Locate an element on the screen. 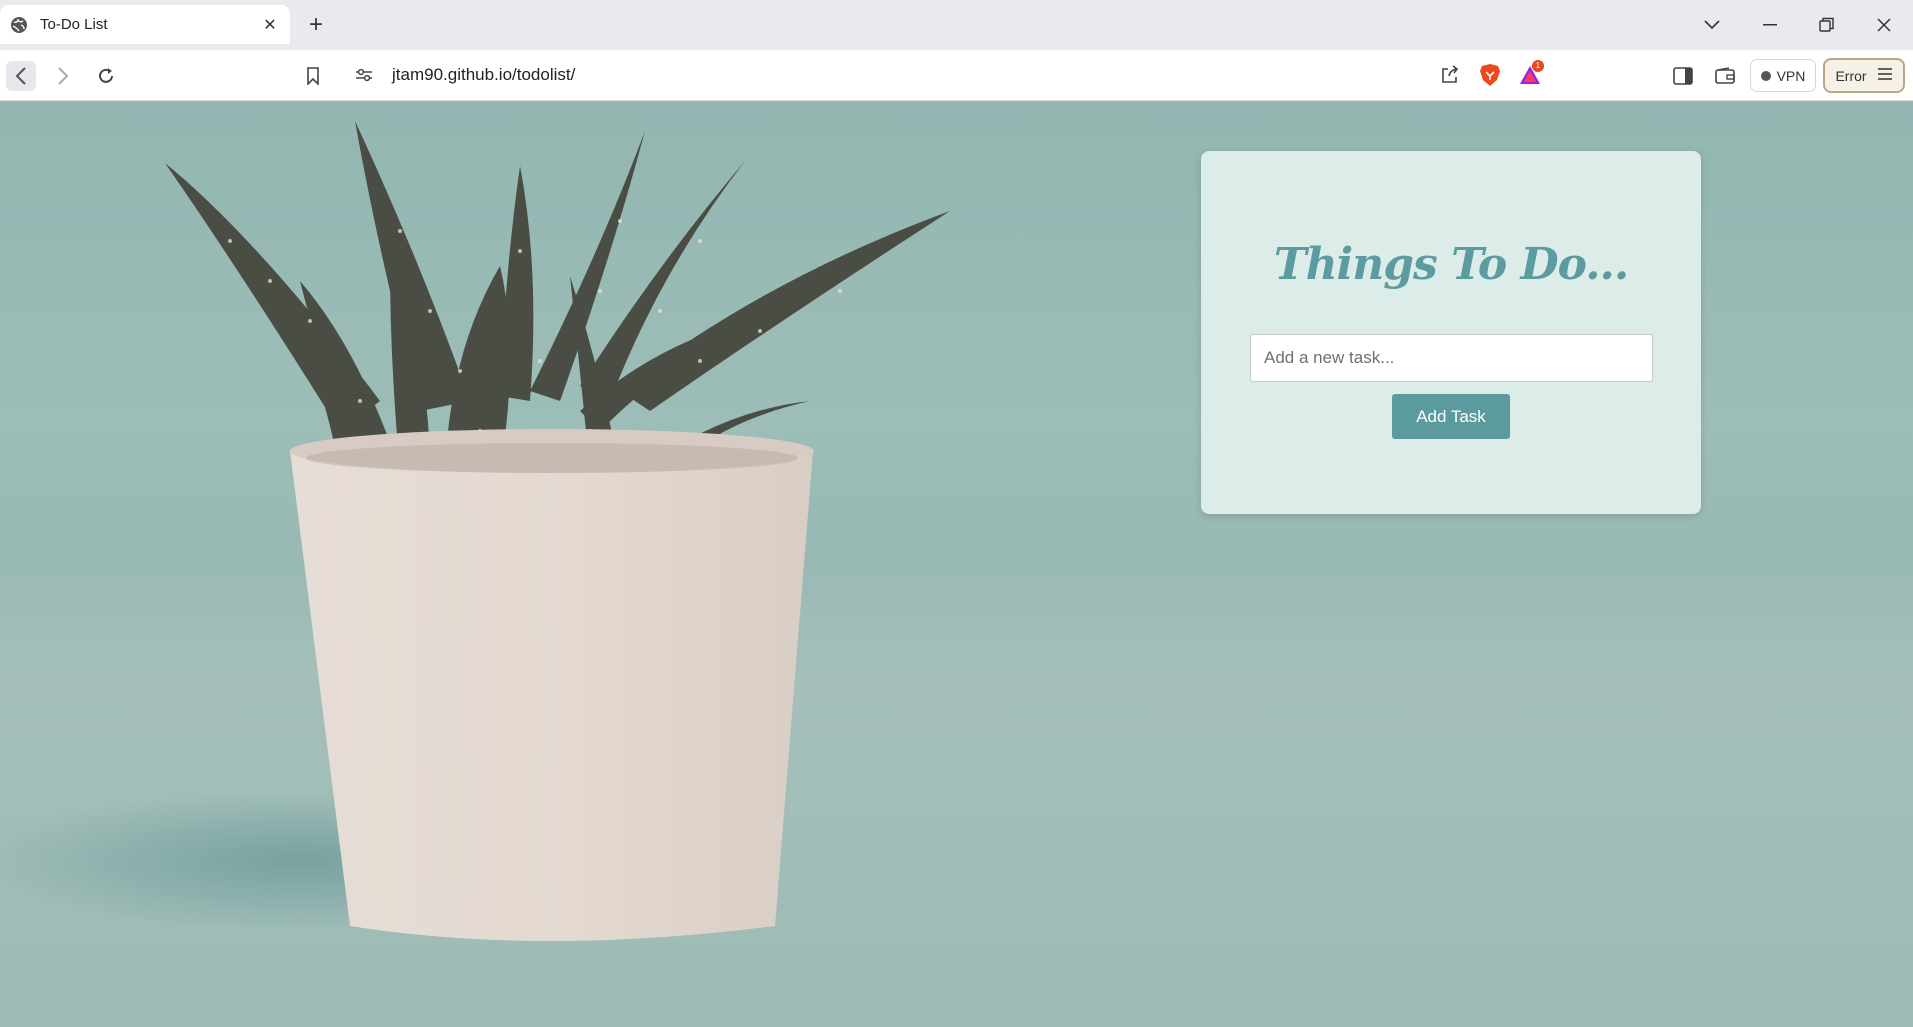 Image resolution: width=1913 pixels, height=1027 pixels. tab-title: To-Do List is located at coordinates (74, 24).